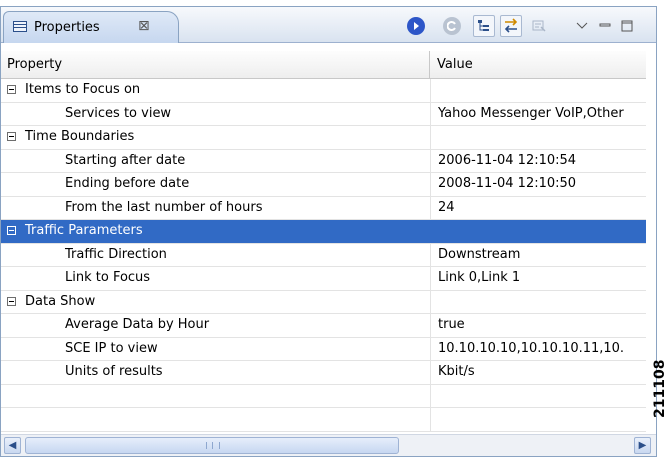  I want to click on arrow-left-icon: ◀, so click(12, 445).